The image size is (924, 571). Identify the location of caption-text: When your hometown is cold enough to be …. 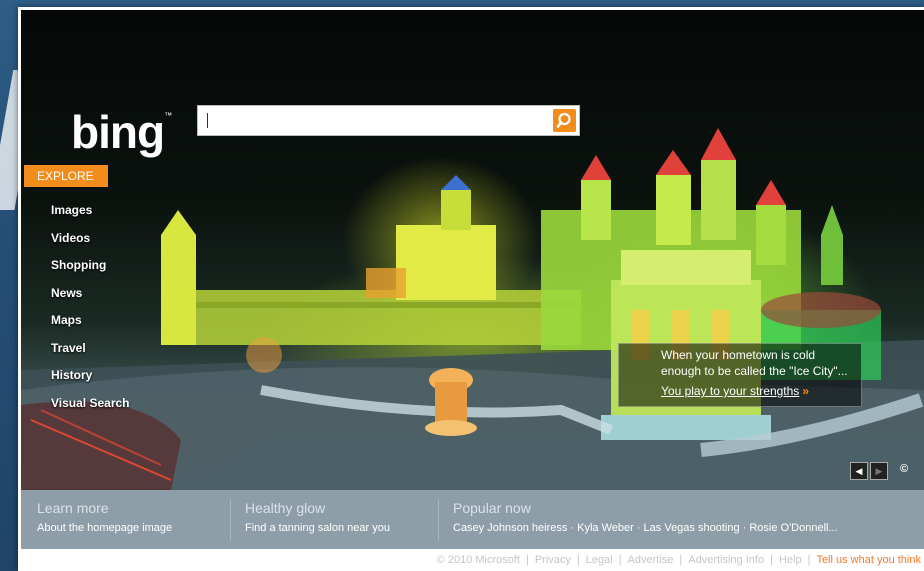
(754, 363).